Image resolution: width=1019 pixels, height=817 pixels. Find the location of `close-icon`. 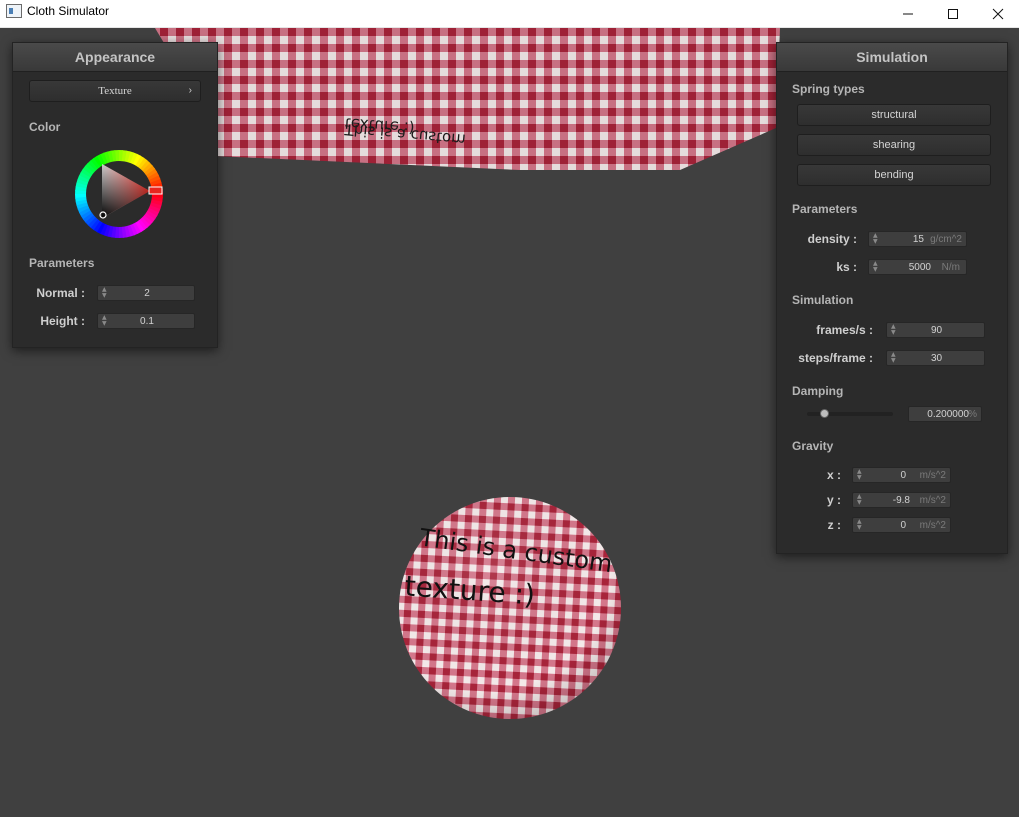

close-icon is located at coordinates (998, 14).